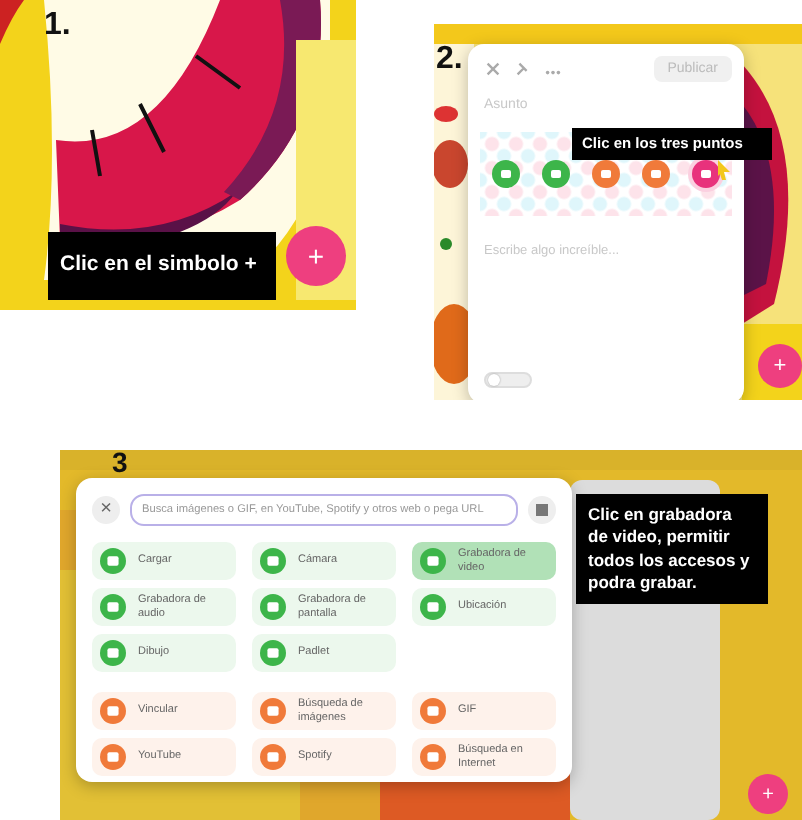 This screenshot has width=802, height=820. Describe the element at coordinates (542, 510) in the screenshot. I see `grid-icon` at that location.